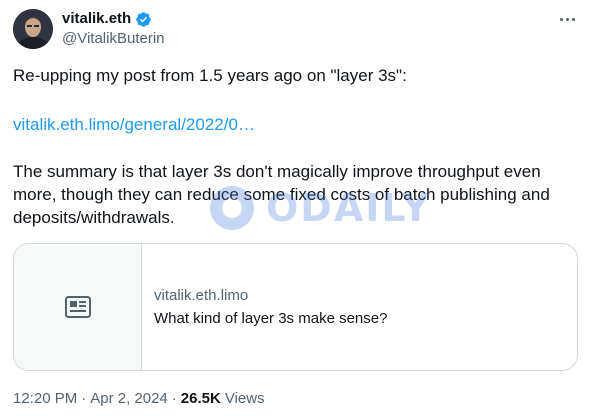 The width and height of the screenshot is (596, 416). I want to click on tweet-date: Apr 2, 2024, so click(129, 398).